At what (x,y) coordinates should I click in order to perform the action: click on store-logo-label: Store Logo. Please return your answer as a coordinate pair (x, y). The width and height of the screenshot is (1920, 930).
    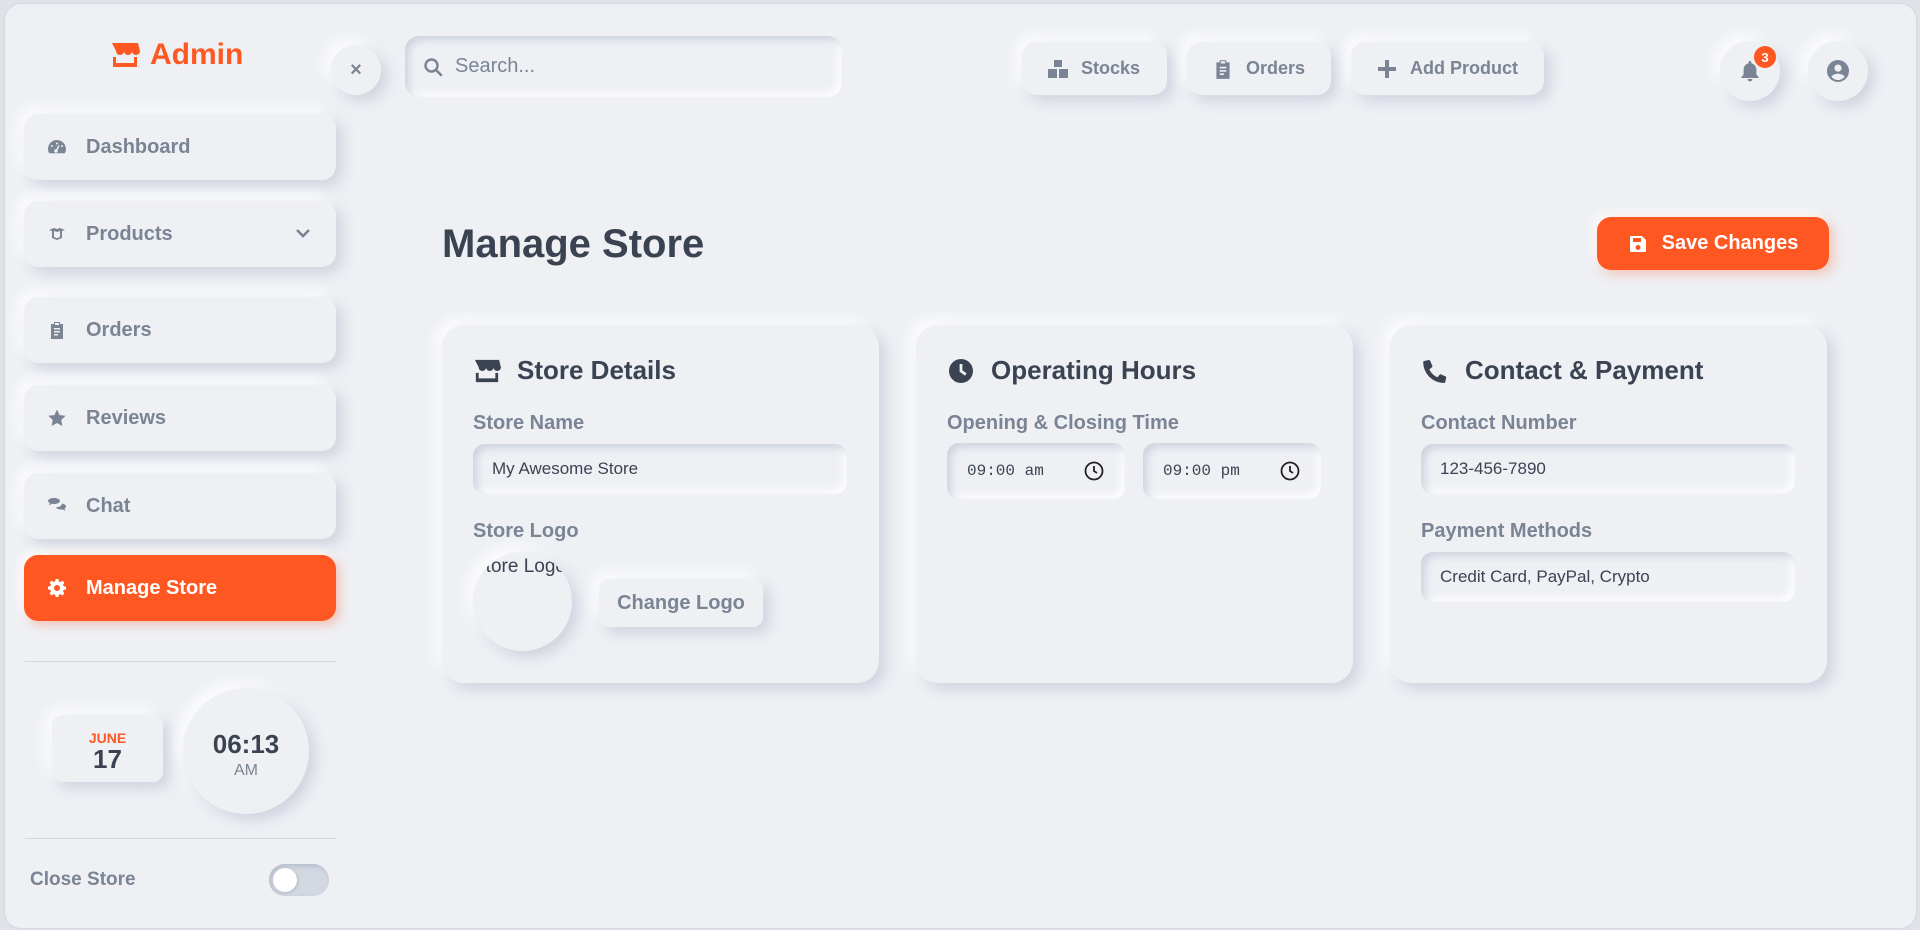
    Looking at the image, I should click on (526, 531).